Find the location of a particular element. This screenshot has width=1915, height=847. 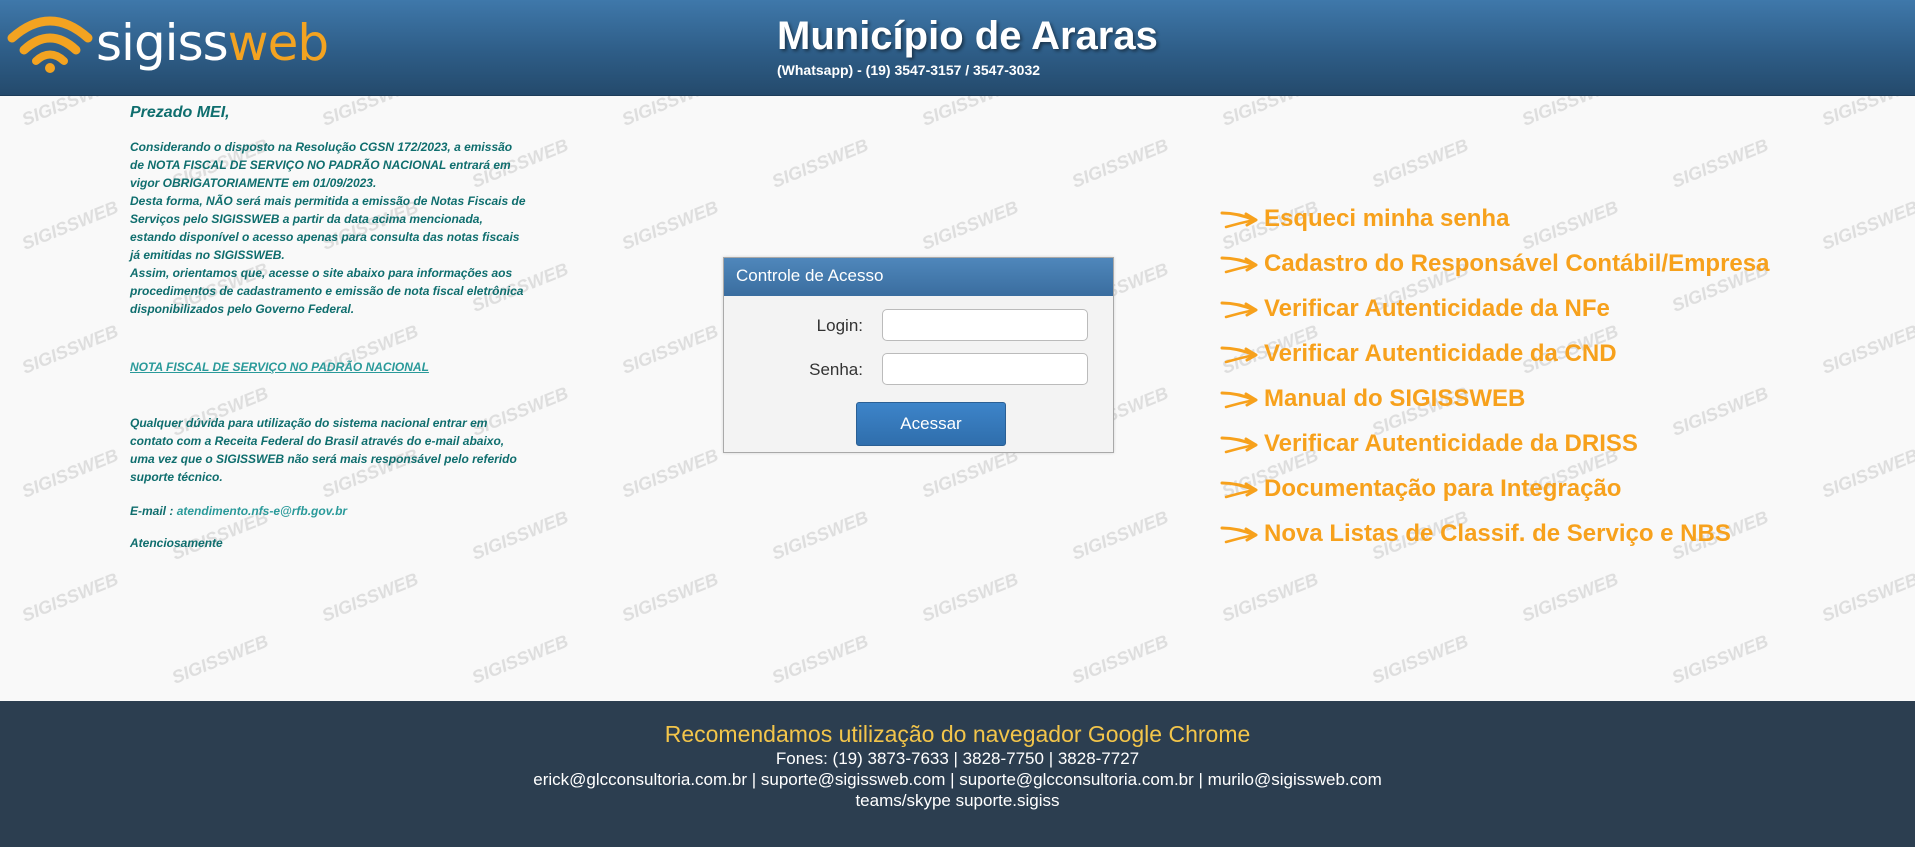

quick-link-item: Verificar Autenticidade da NFe is located at coordinates (1560, 308).